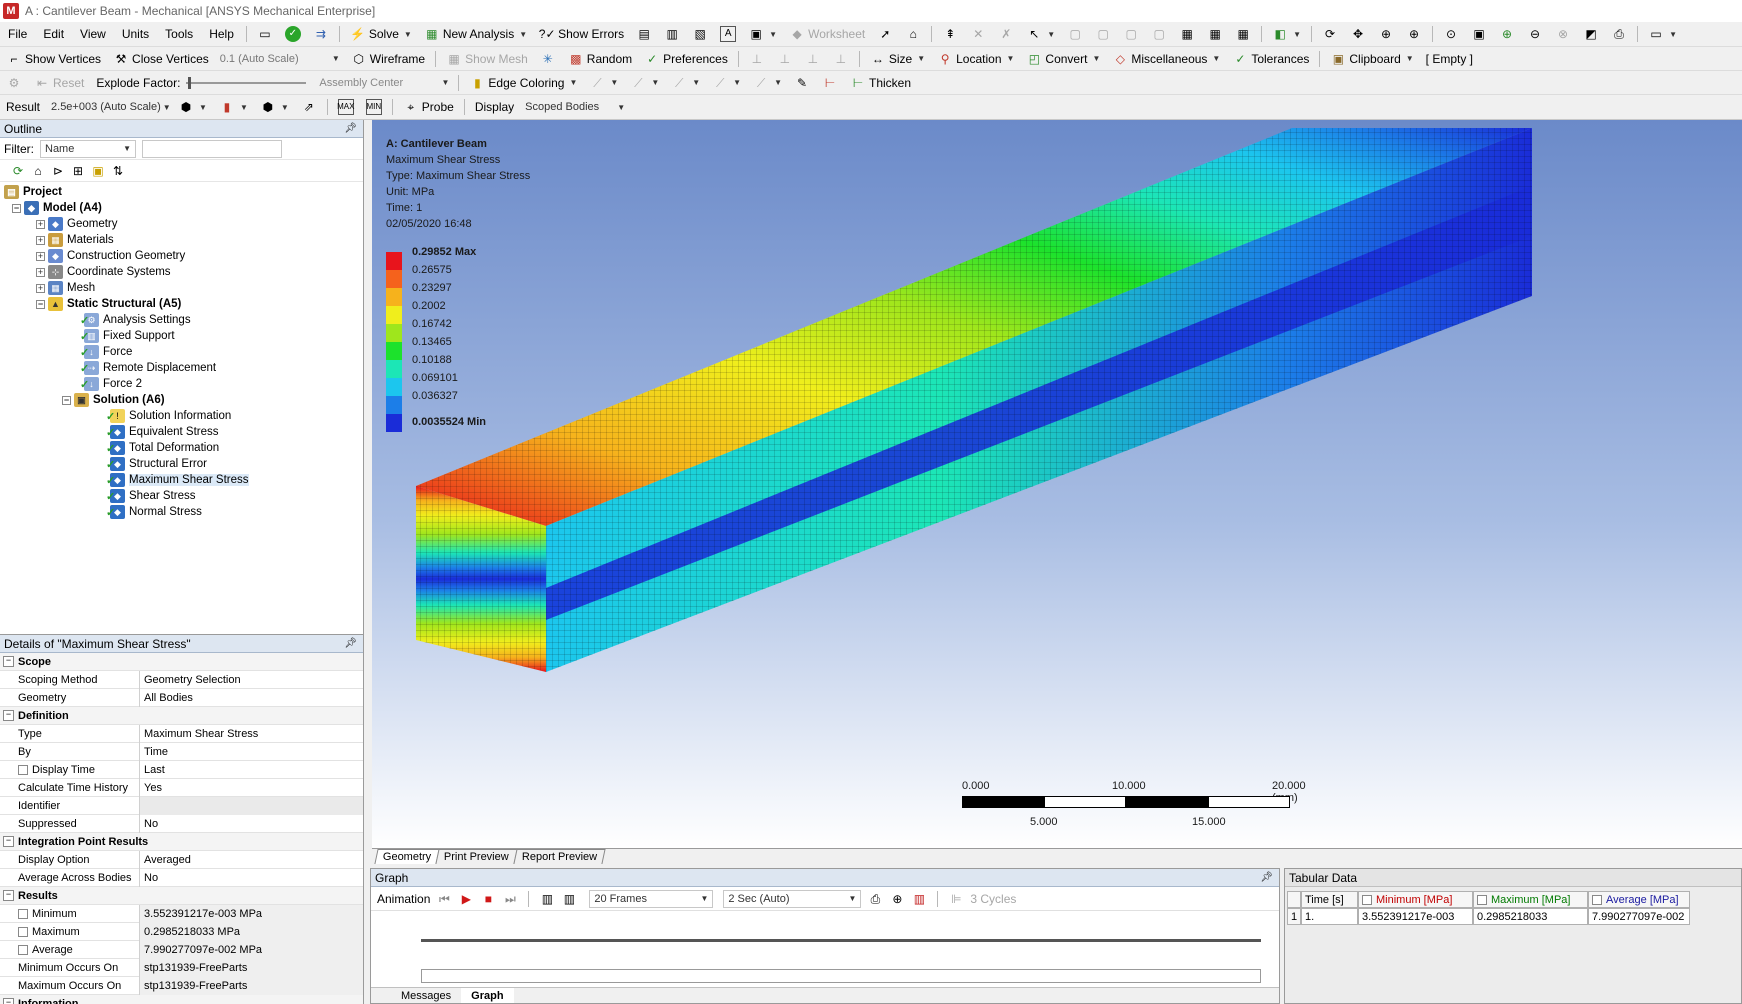  Describe the element at coordinates (246, 83) in the screenshot. I see `explode-factor-slider` at that location.